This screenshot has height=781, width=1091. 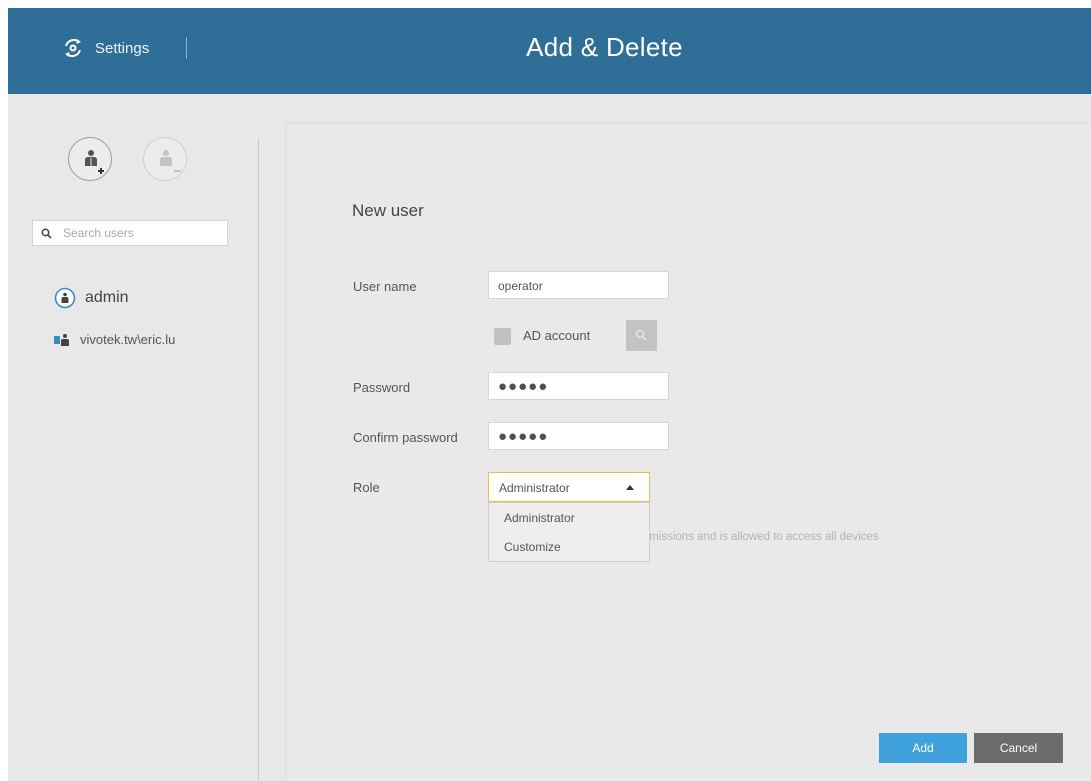 What do you see at coordinates (107, 297) in the screenshot?
I see `user-name: admin` at bounding box center [107, 297].